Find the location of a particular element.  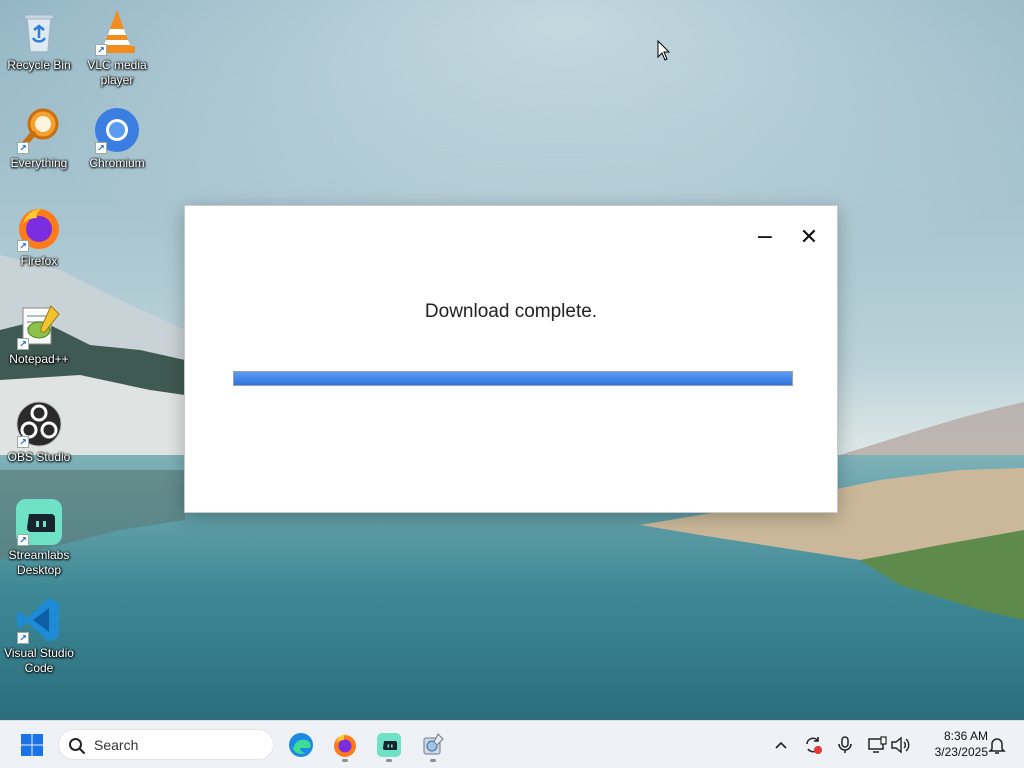

desktop-icon-label: Chromium is located at coordinates (117, 163).